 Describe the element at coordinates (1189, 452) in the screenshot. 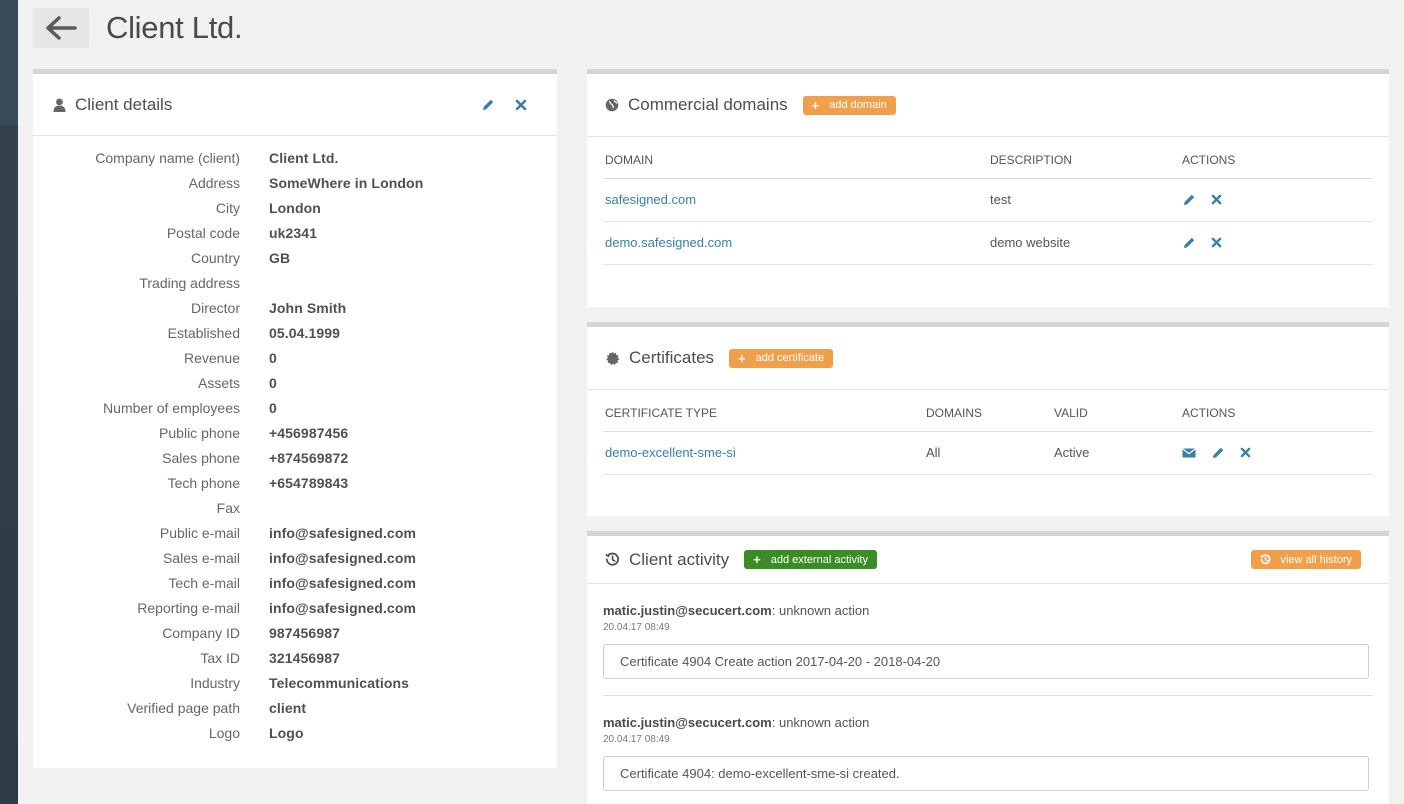

I see `mail-icon` at that location.